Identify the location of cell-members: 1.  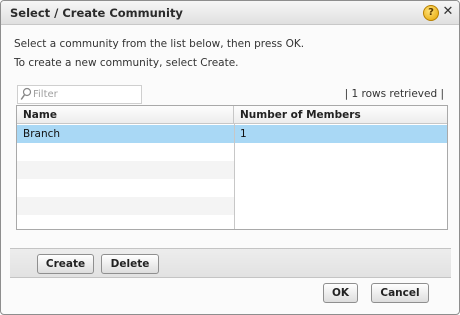
(243, 134).